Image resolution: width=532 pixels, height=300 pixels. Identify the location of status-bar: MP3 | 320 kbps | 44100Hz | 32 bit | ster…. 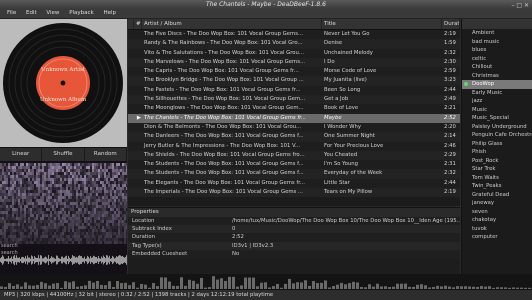
(266, 294).